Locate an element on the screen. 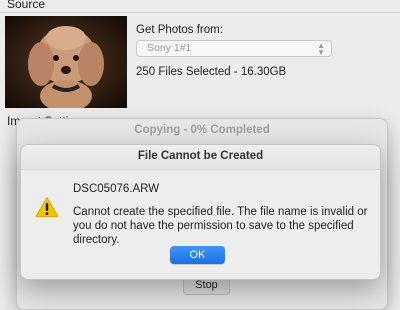 Image resolution: width=400 pixels, height=310 pixels. source-section-label: Source is located at coordinates (26, 5).